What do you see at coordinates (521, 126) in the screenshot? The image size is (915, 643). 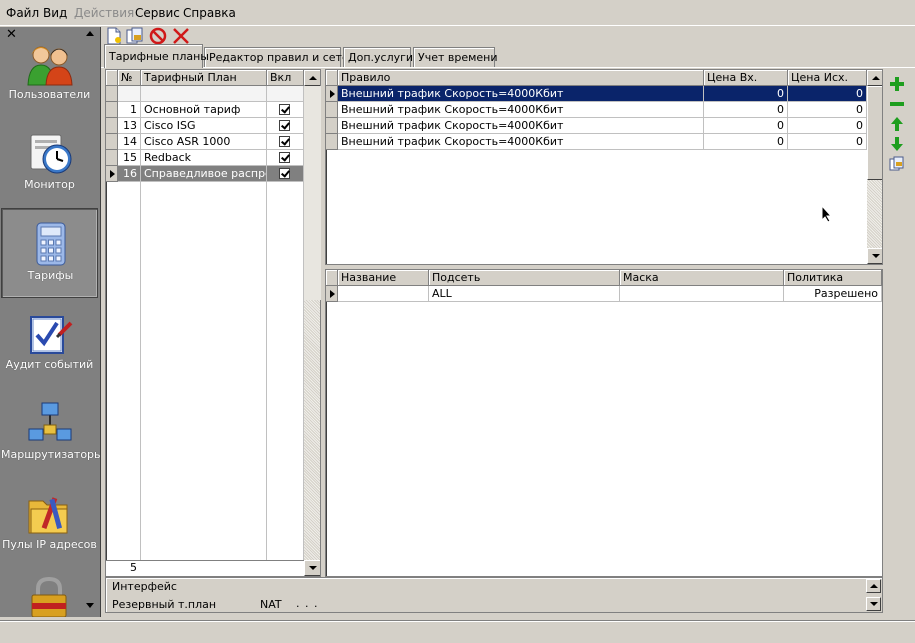 I see `rule-text: Внешний трафик Скорость=4000Кбит` at bounding box center [521, 126].